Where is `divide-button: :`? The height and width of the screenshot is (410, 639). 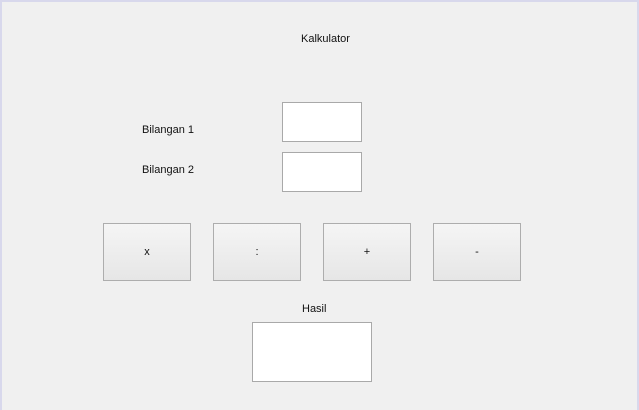 divide-button: : is located at coordinates (257, 252).